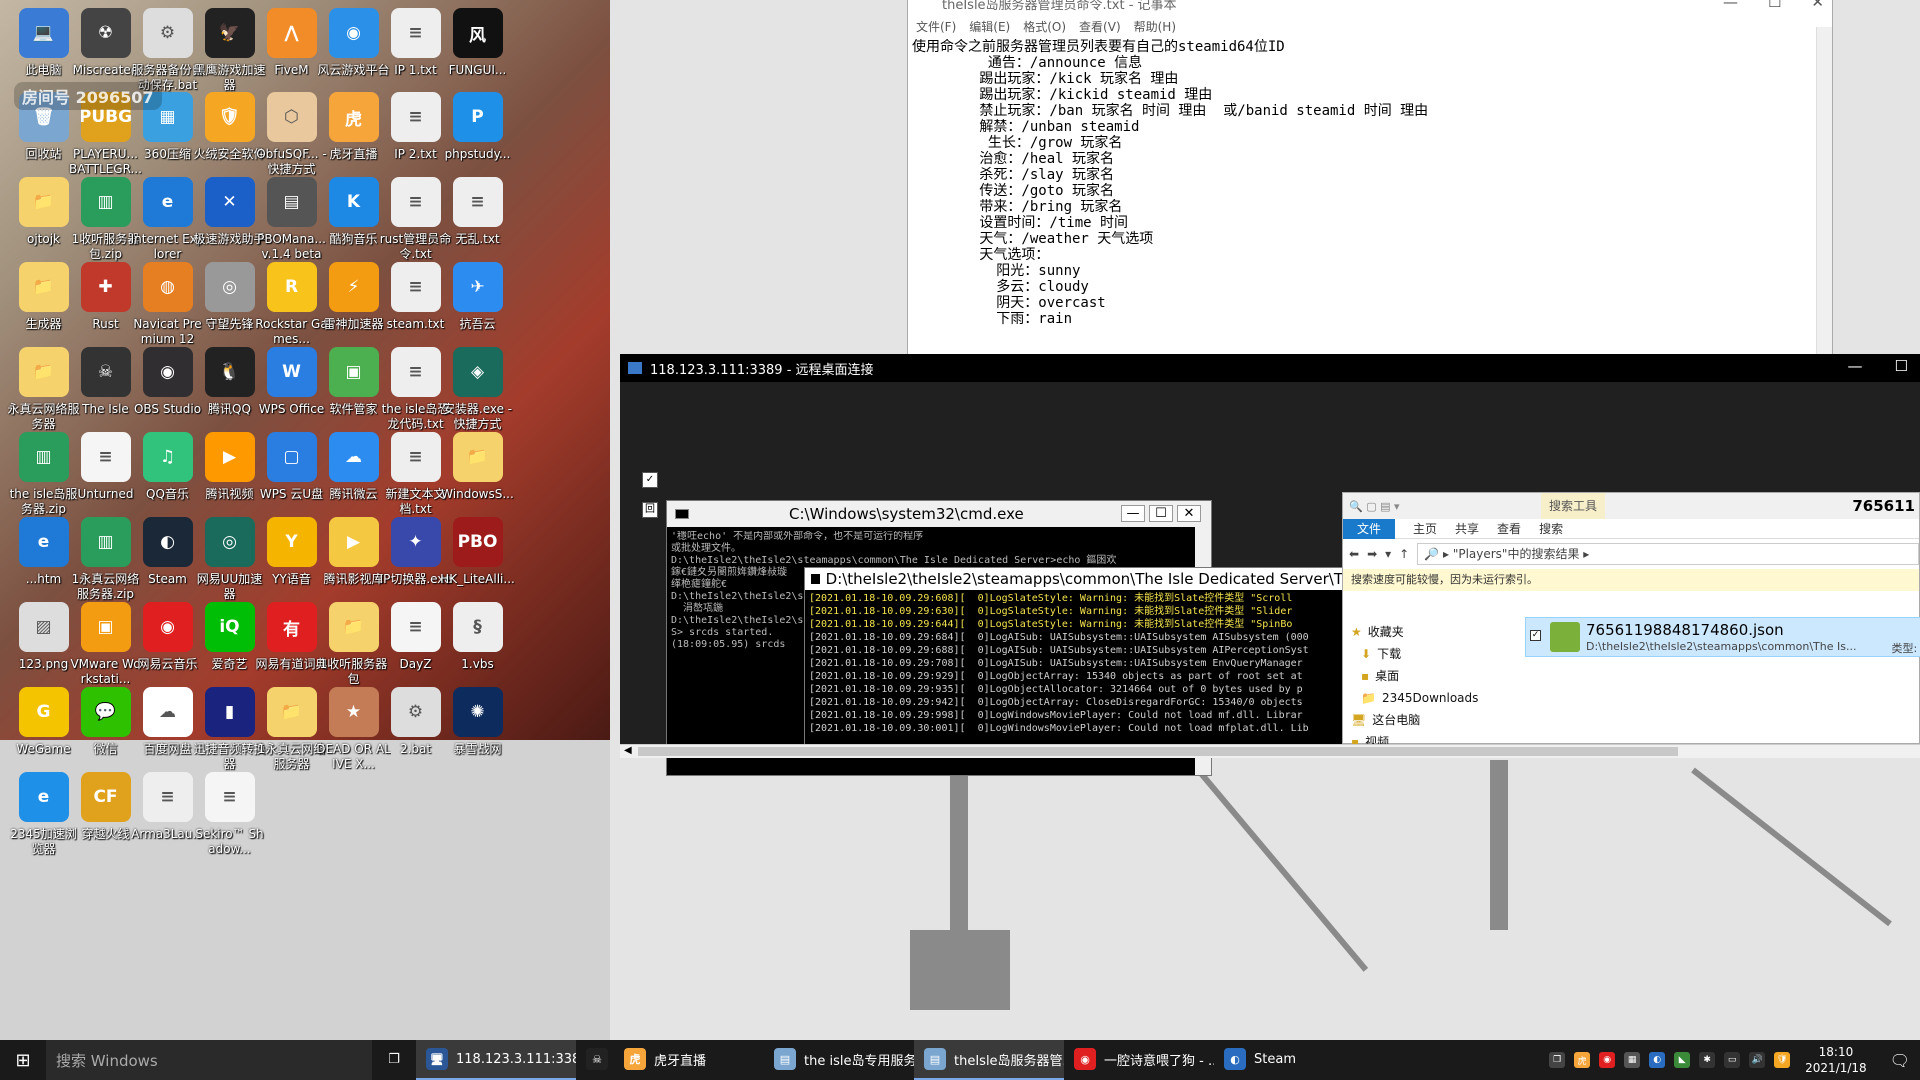  Describe the element at coordinates (996, 271) in the screenshot. I see `notepad-line: 阳光：sunny` at that location.